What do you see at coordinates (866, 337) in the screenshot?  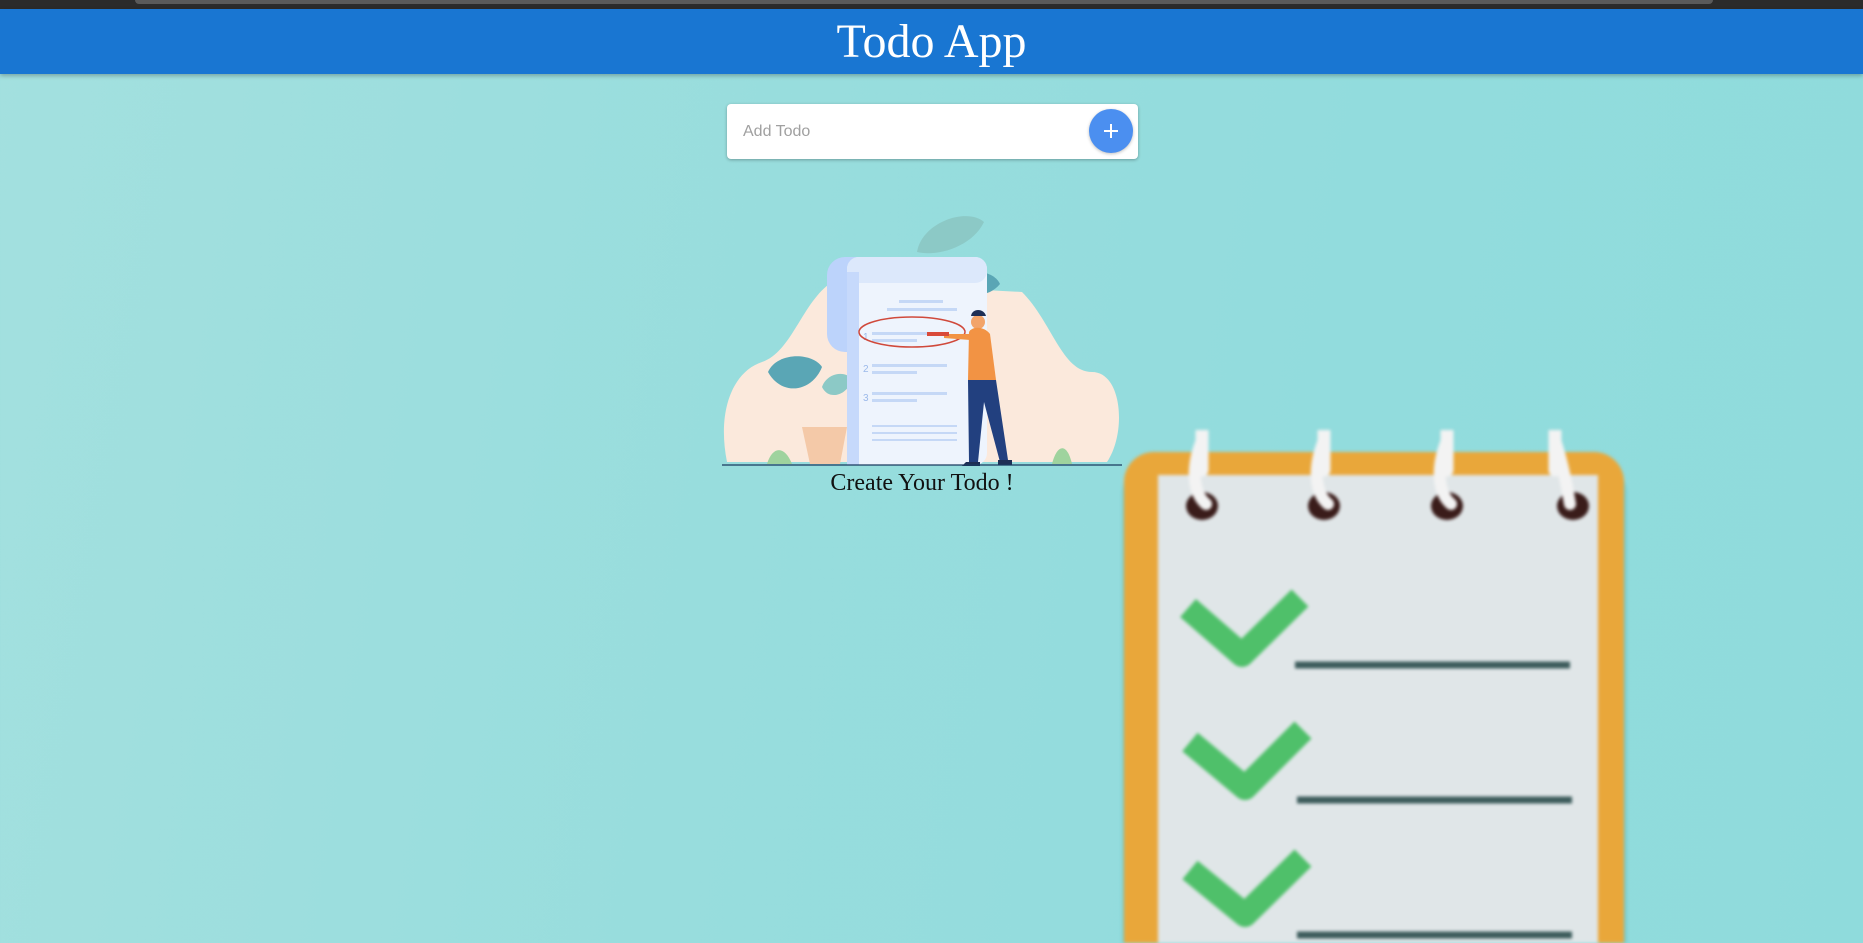 I see `svg-text: 1` at bounding box center [866, 337].